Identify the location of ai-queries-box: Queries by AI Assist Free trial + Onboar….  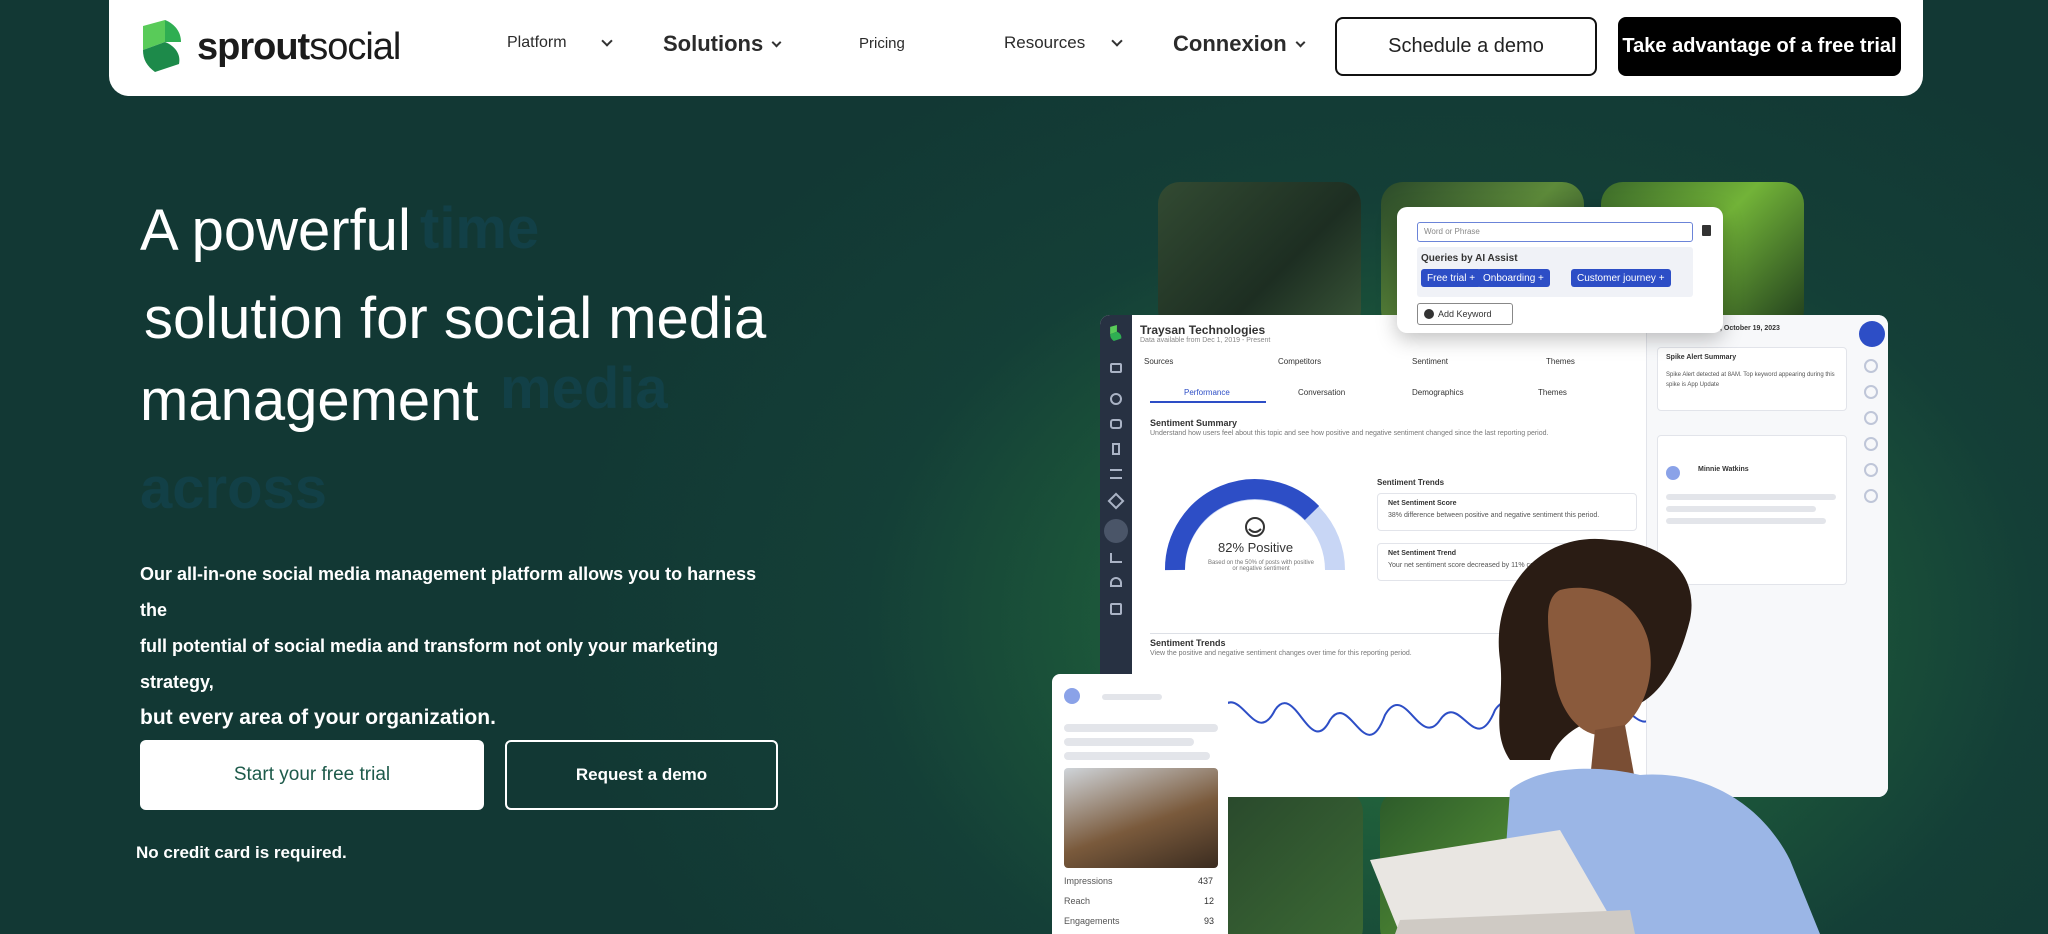
(1555, 272).